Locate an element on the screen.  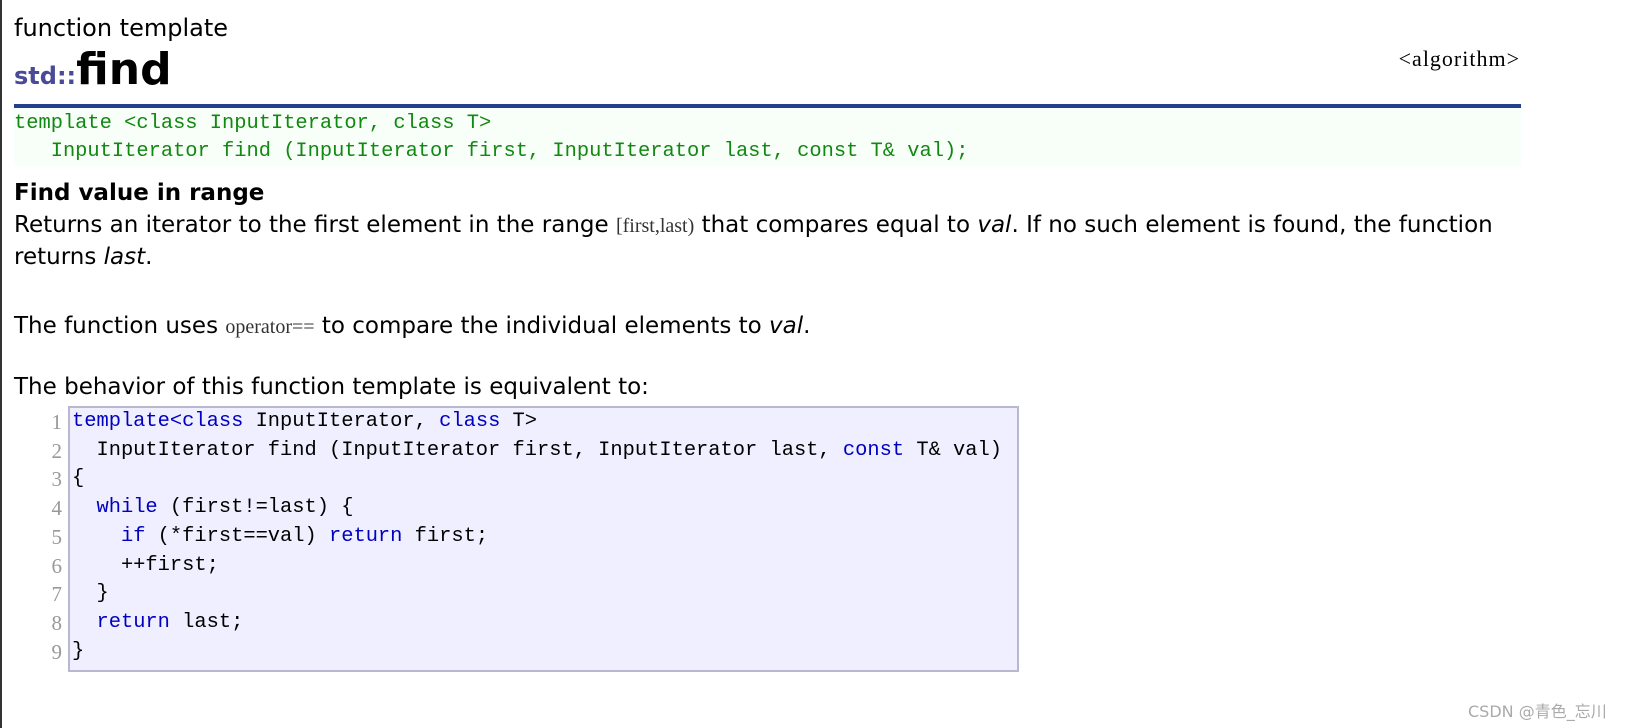
line-number: 9 is located at coordinates (57, 651).